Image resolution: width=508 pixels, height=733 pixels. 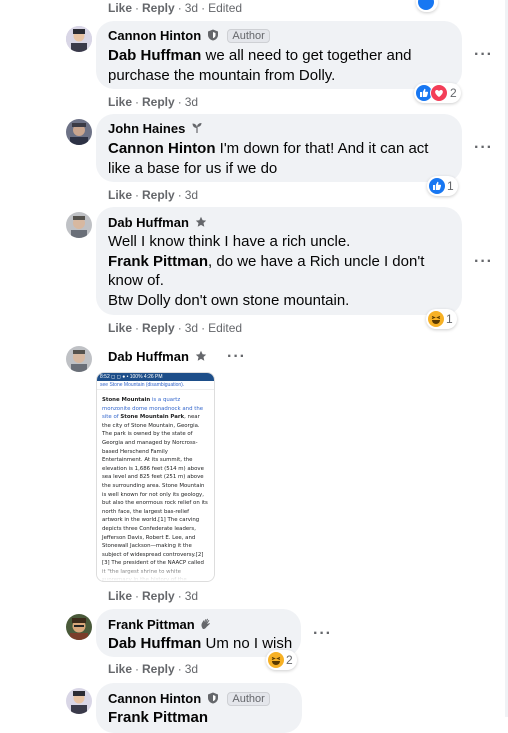 What do you see at coordinates (175, 328) in the screenshot?
I see `comment-actions: Like · Reply · 3d · Edited` at bounding box center [175, 328].